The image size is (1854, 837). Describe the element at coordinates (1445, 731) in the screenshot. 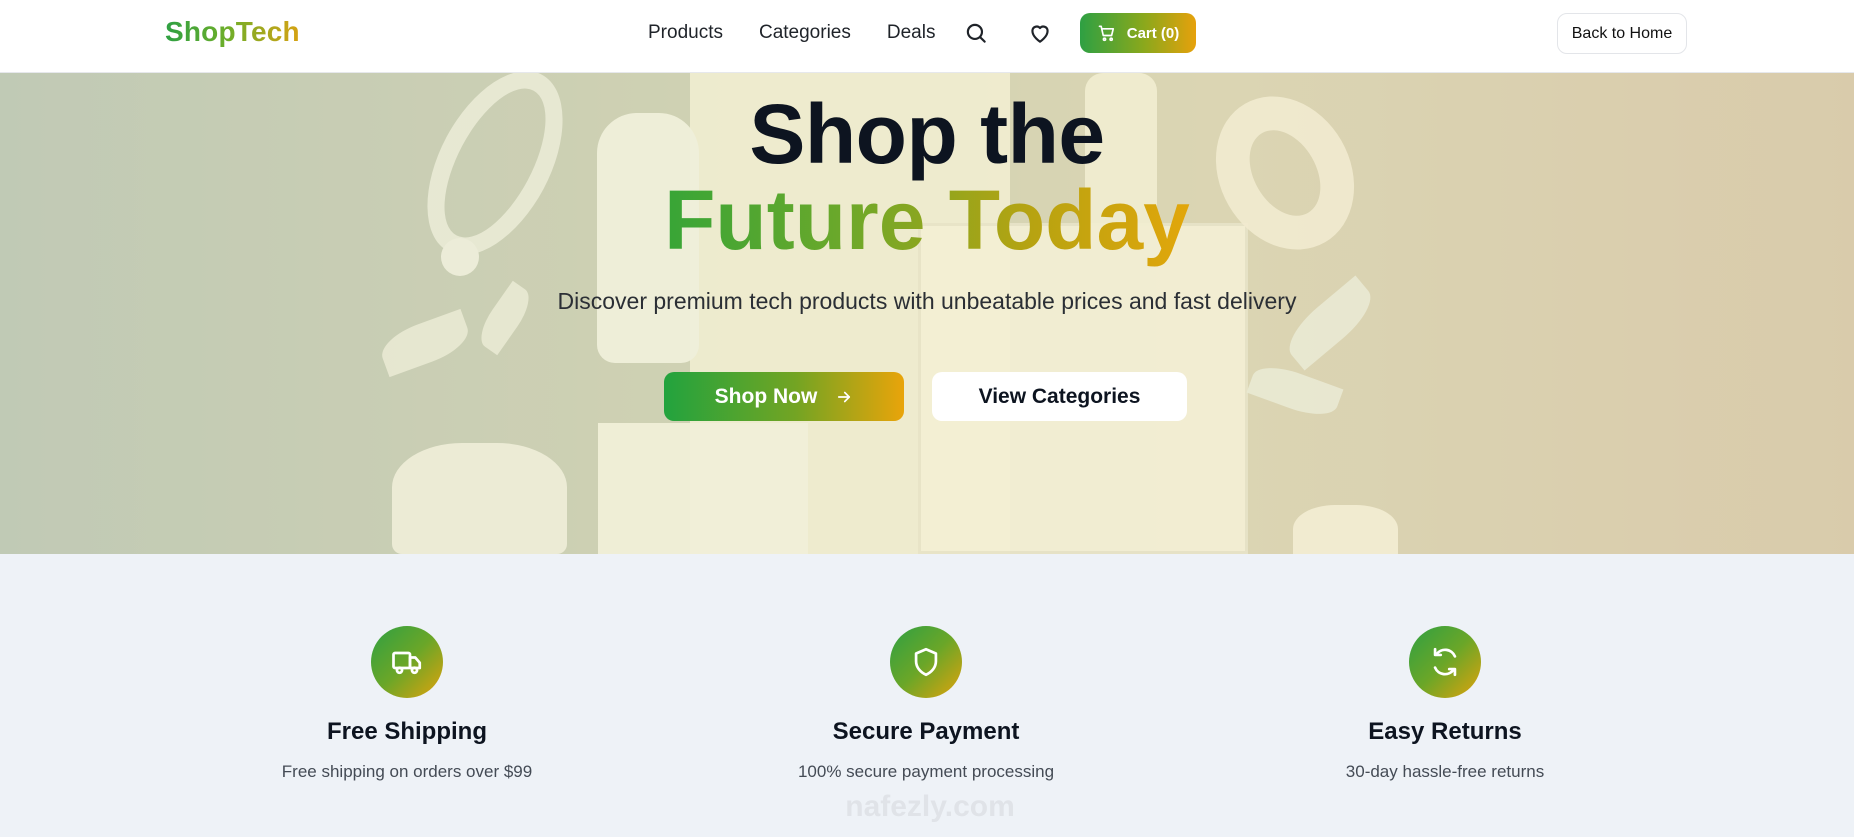

I see `feature-title: Easy Returns` at that location.